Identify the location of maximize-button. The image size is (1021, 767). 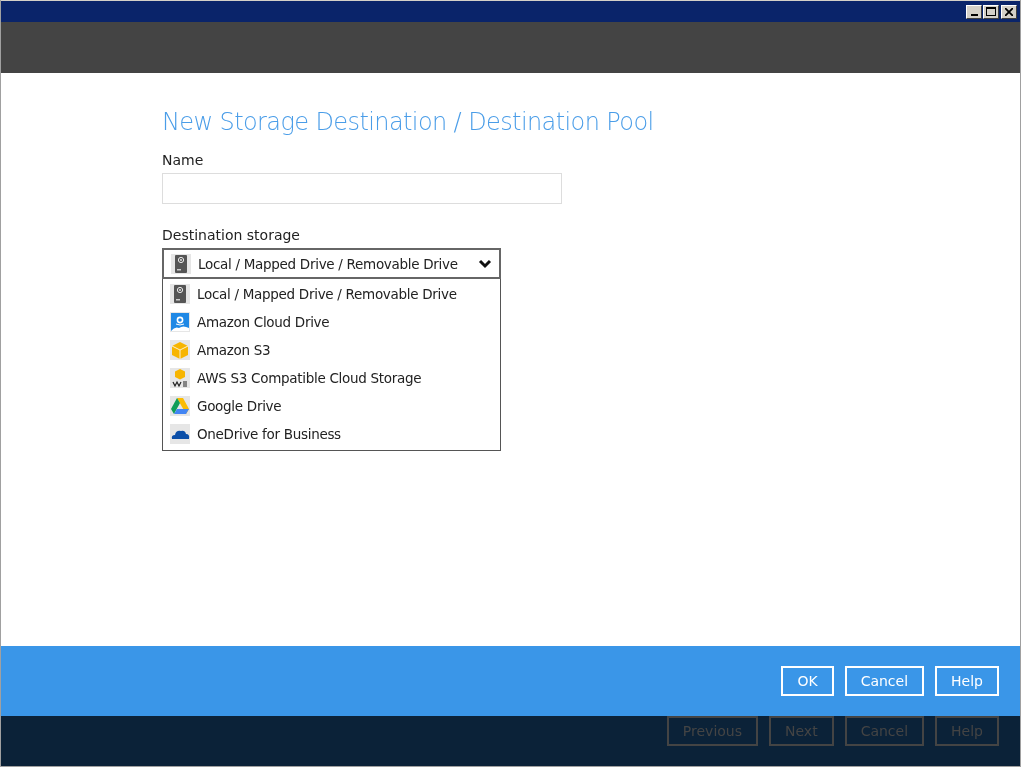
(991, 11).